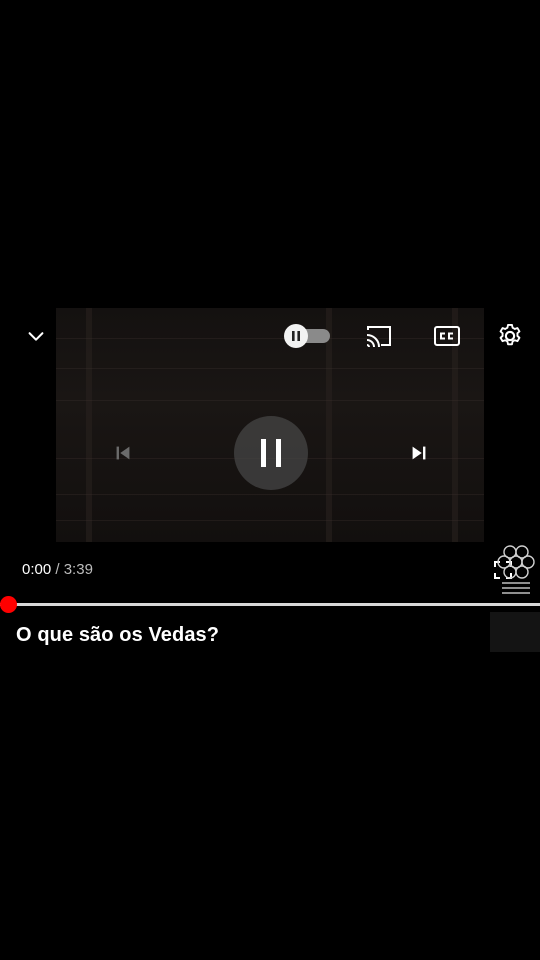  I want to click on settings-button, so click(510, 336).